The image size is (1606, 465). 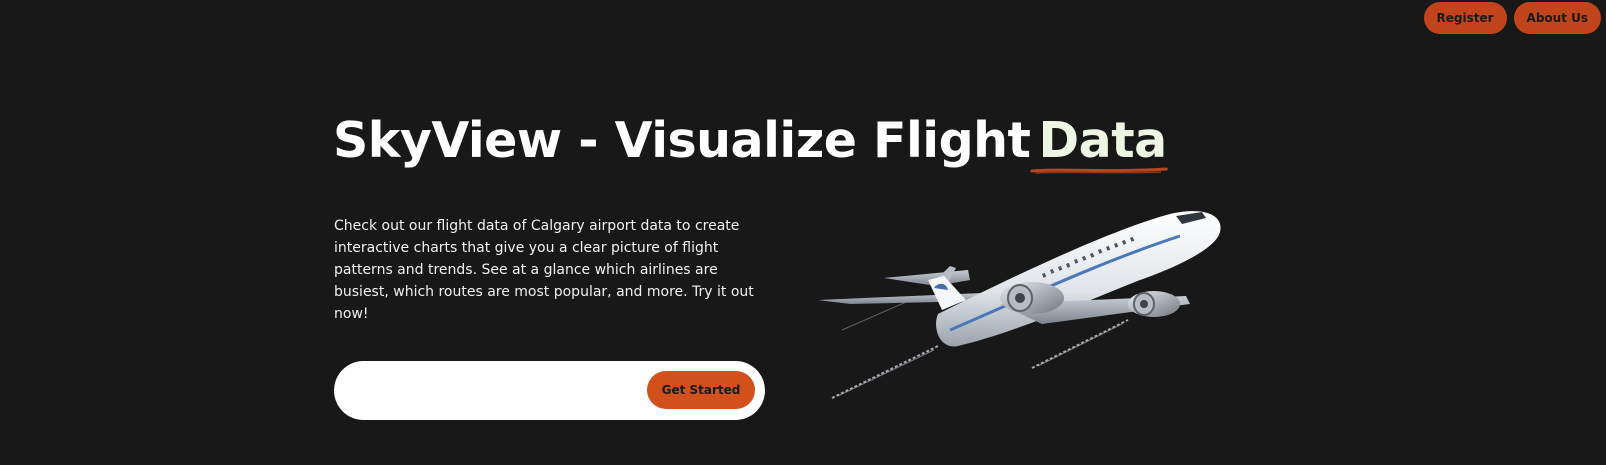 What do you see at coordinates (1099, 170) in the screenshot?
I see `brush-underline` at bounding box center [1099, 170].